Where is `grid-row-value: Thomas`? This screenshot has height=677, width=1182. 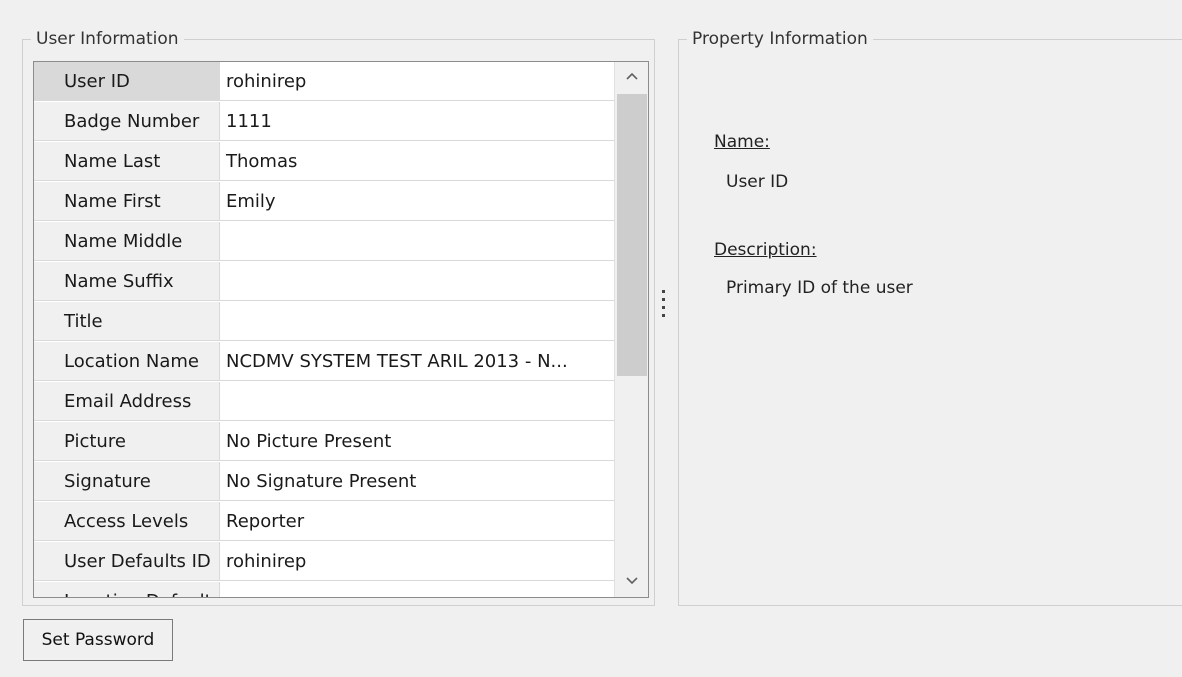 grid-row-value: Thomas is located at coordinates (417, 161).